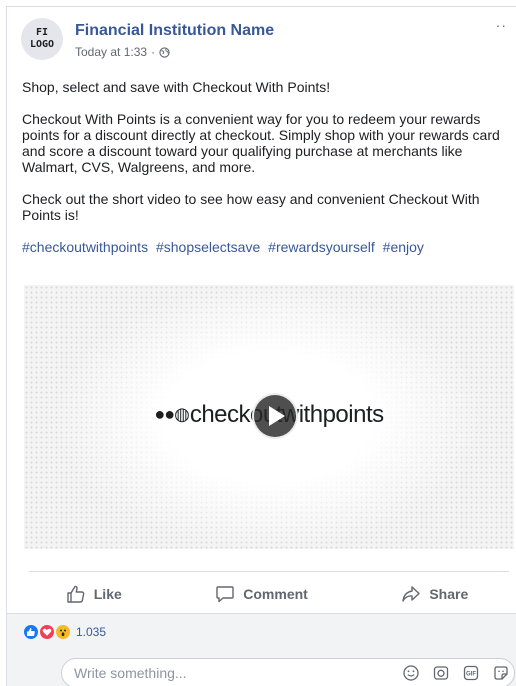  I want to click on gif-icon: GIF, so click(471, 673).